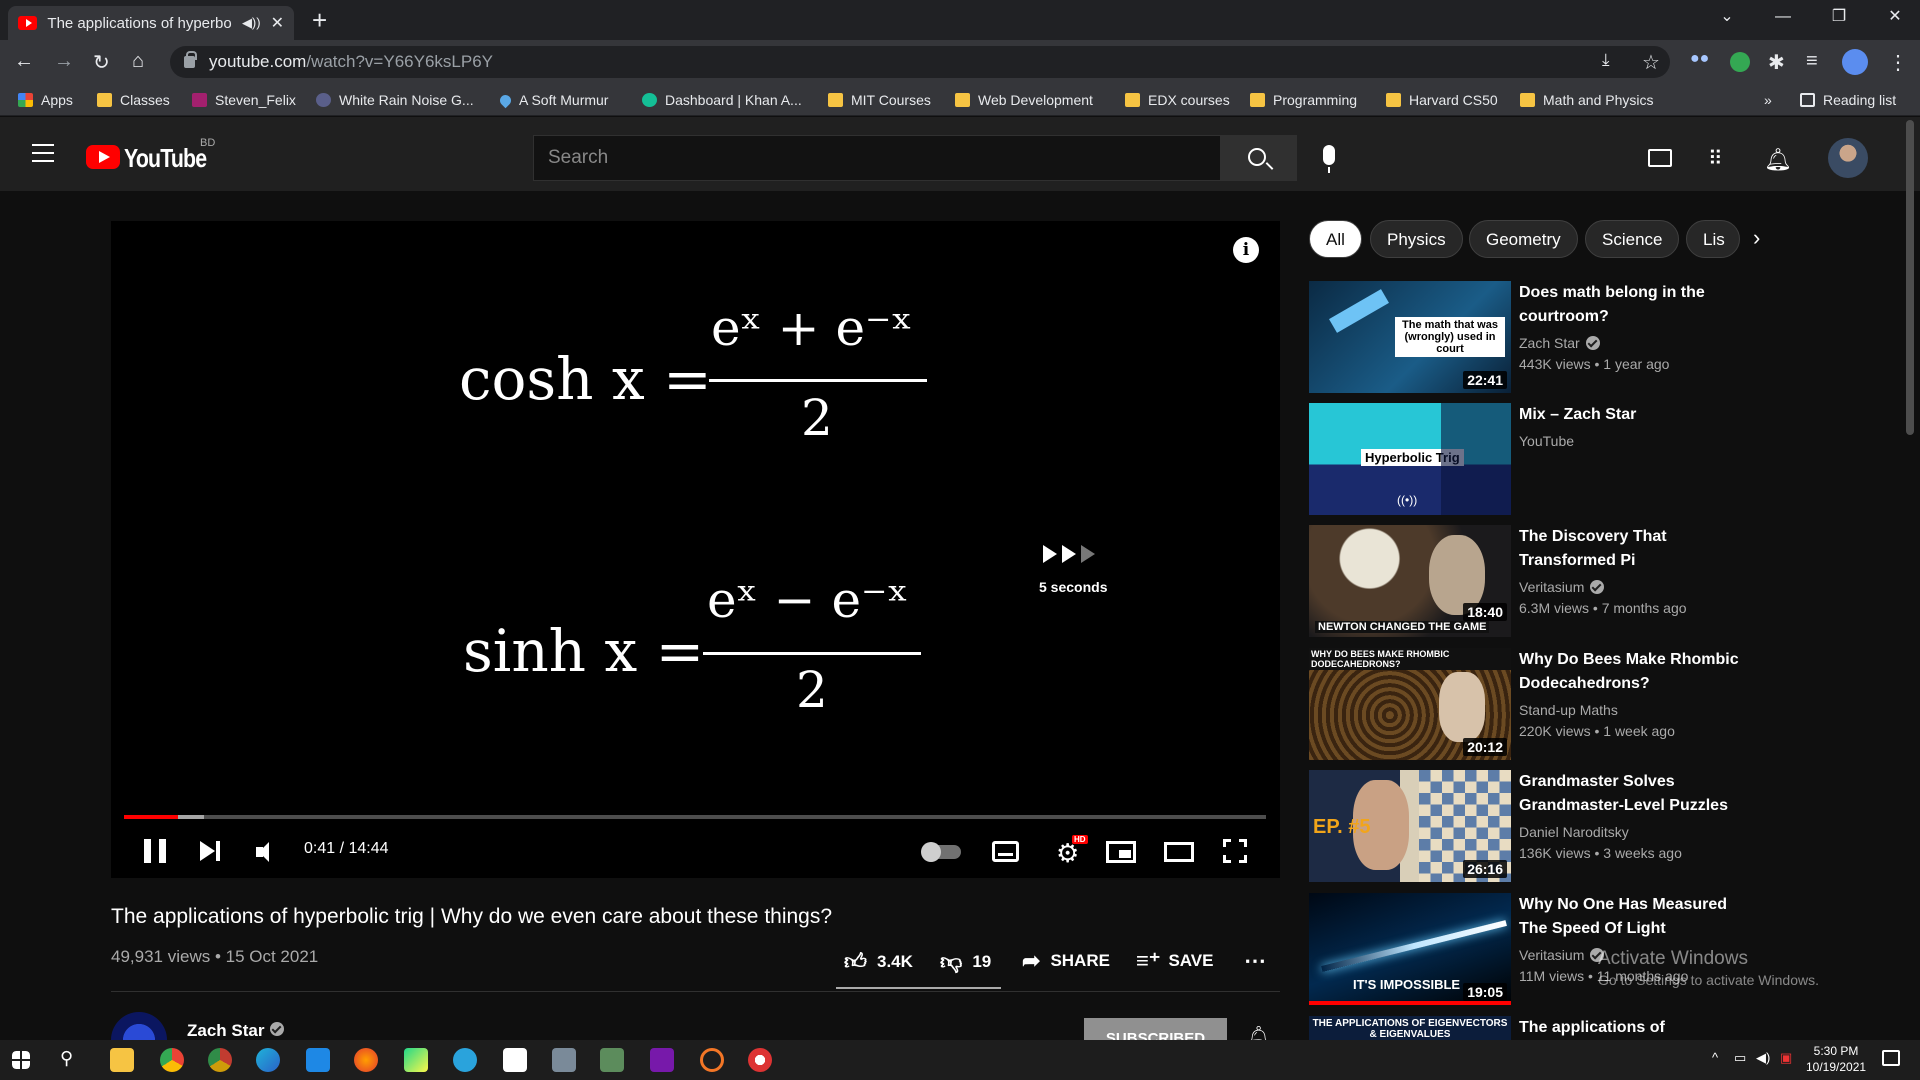  Describe the element at coordinates (1329, 159) in the screenshot. I see `voice-search-icon` at that location.